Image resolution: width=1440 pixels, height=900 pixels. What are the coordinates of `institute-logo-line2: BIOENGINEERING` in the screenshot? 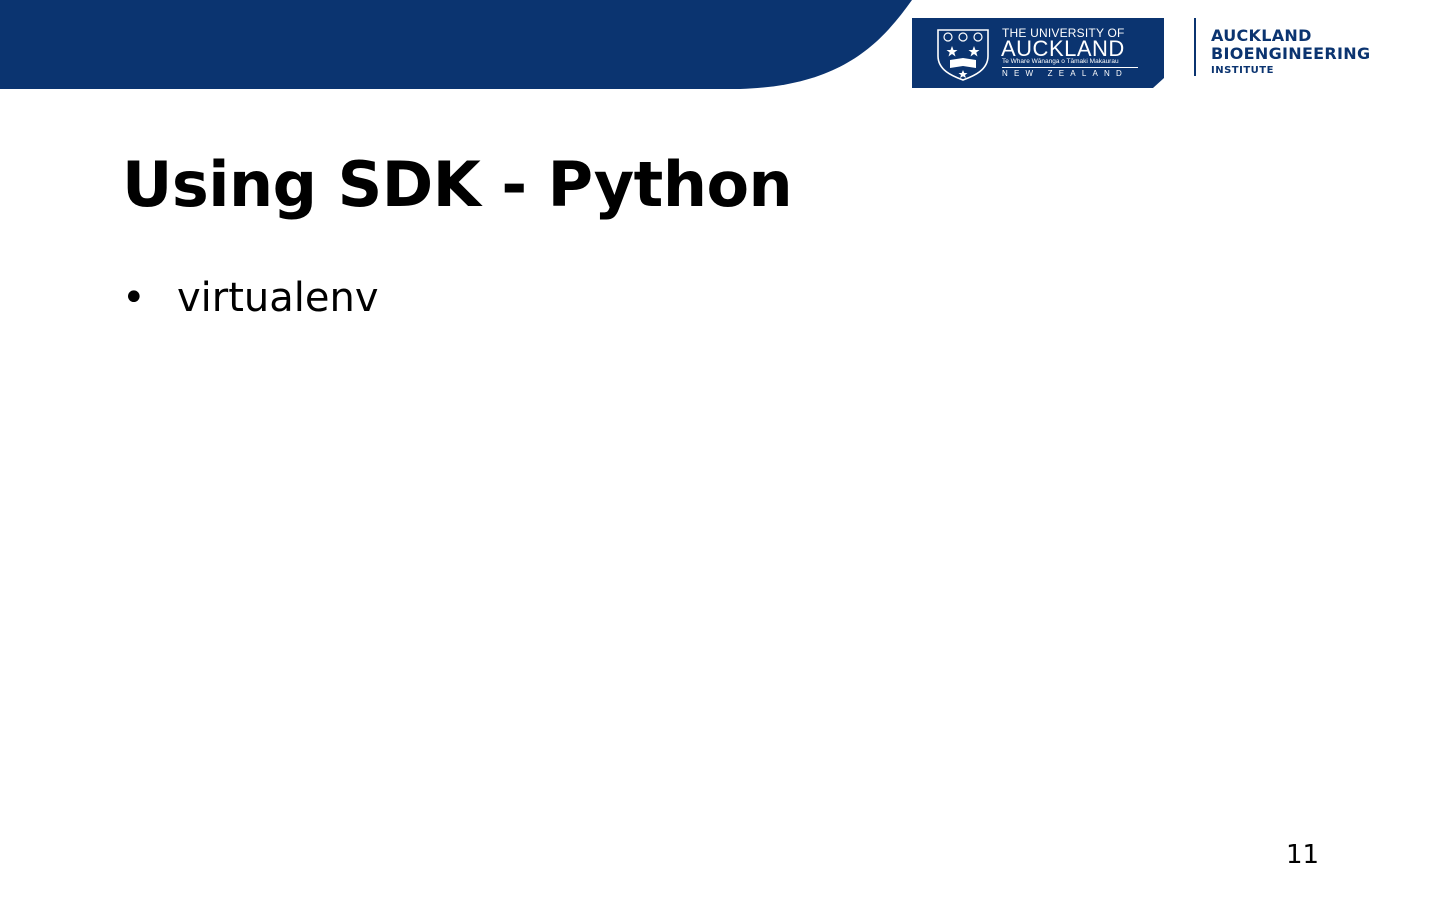 It's located at (1291, 53).